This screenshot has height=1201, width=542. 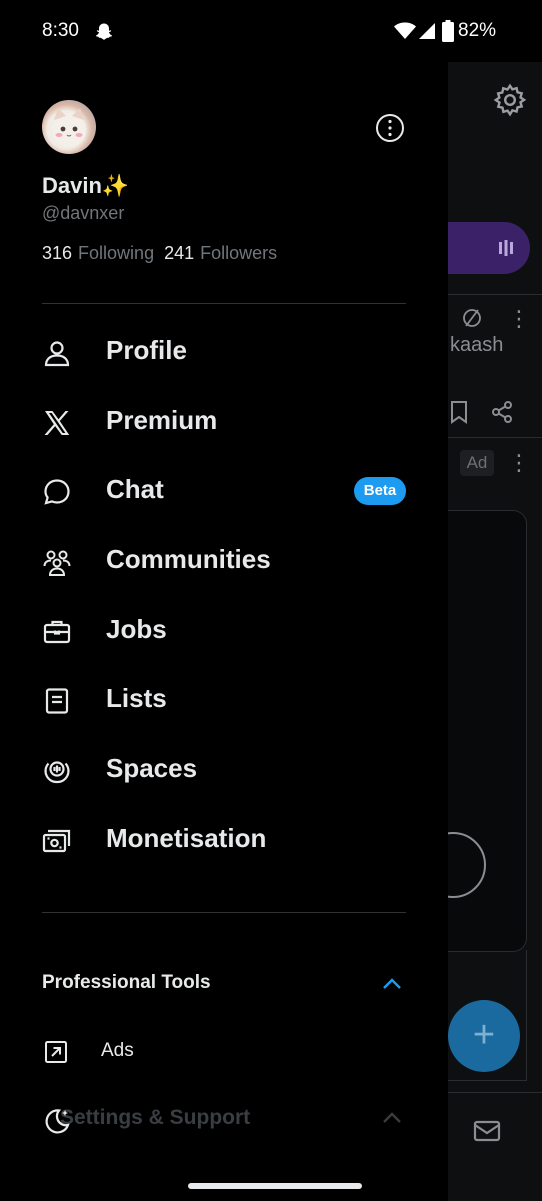 What do you see at coordinates (477, 30) in the screenshot?
I see `battery-percent: 82%` at bounding box center [477, 30].